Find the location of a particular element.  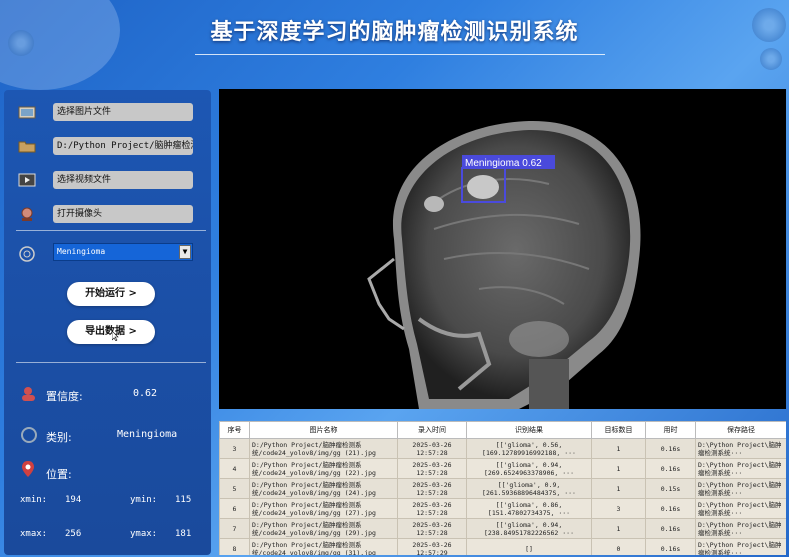

confidence-label: 置信度: is located at coordinates (64, 396).